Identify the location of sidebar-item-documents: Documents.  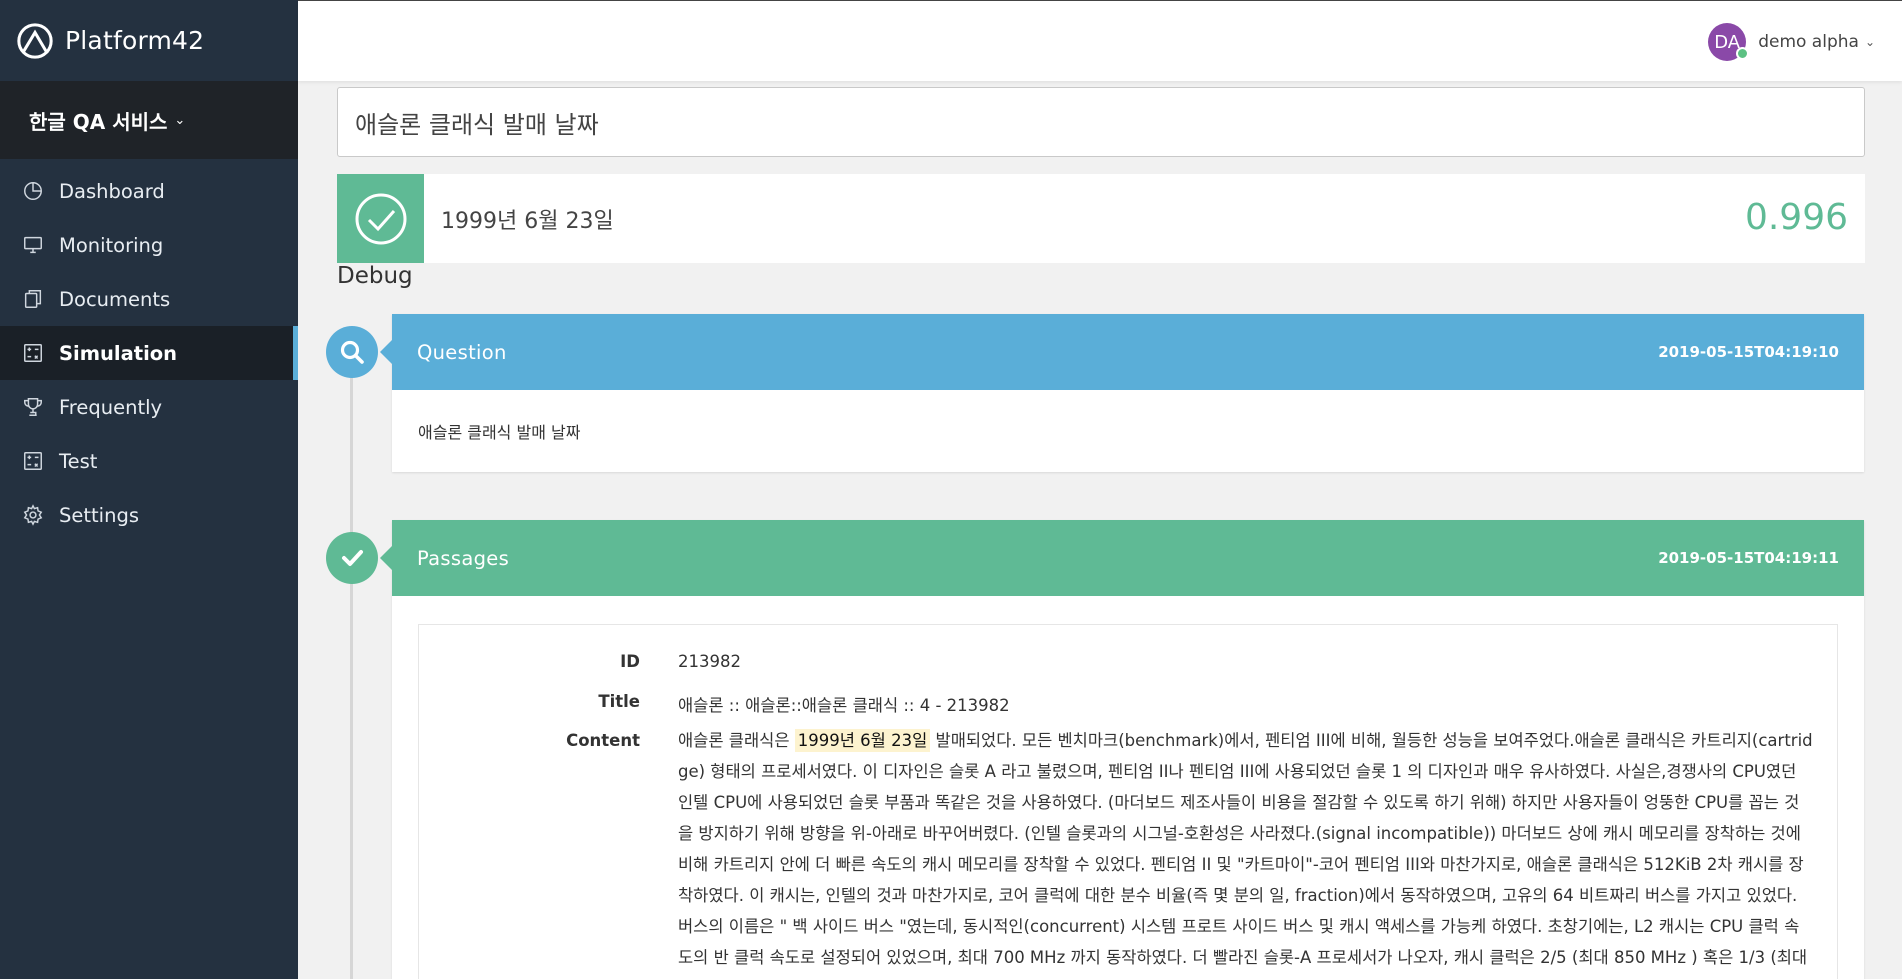
(149, 299).